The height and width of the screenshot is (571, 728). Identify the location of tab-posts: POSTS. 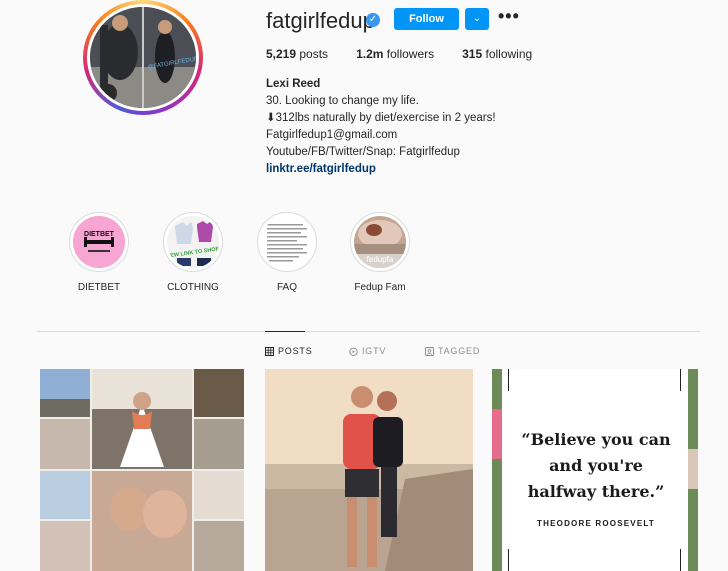
(289, 351).